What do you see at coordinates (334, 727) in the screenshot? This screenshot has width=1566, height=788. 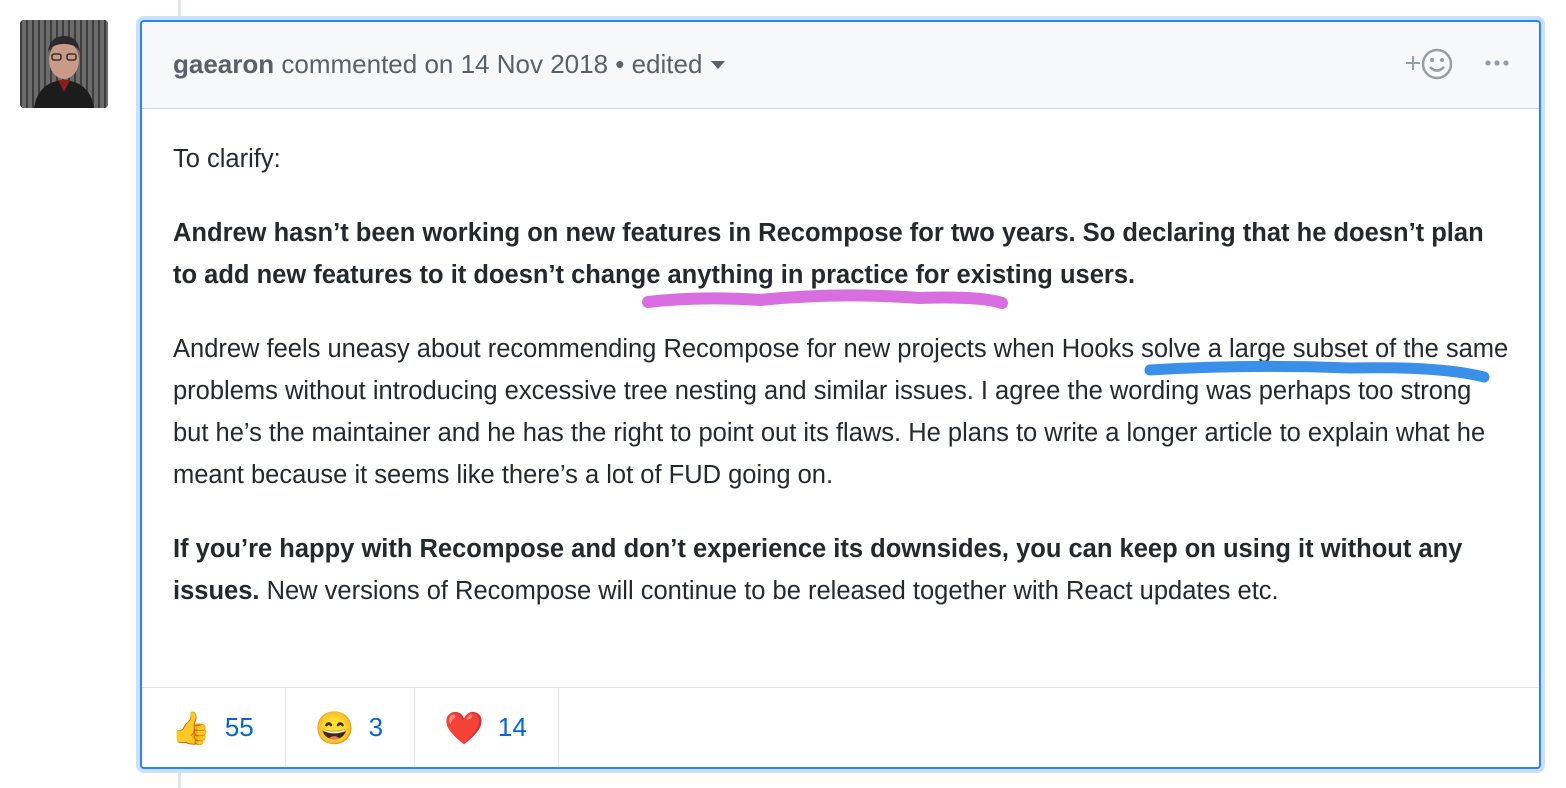 I see `smile-icon: 😄` at bounding box center [334, 727].